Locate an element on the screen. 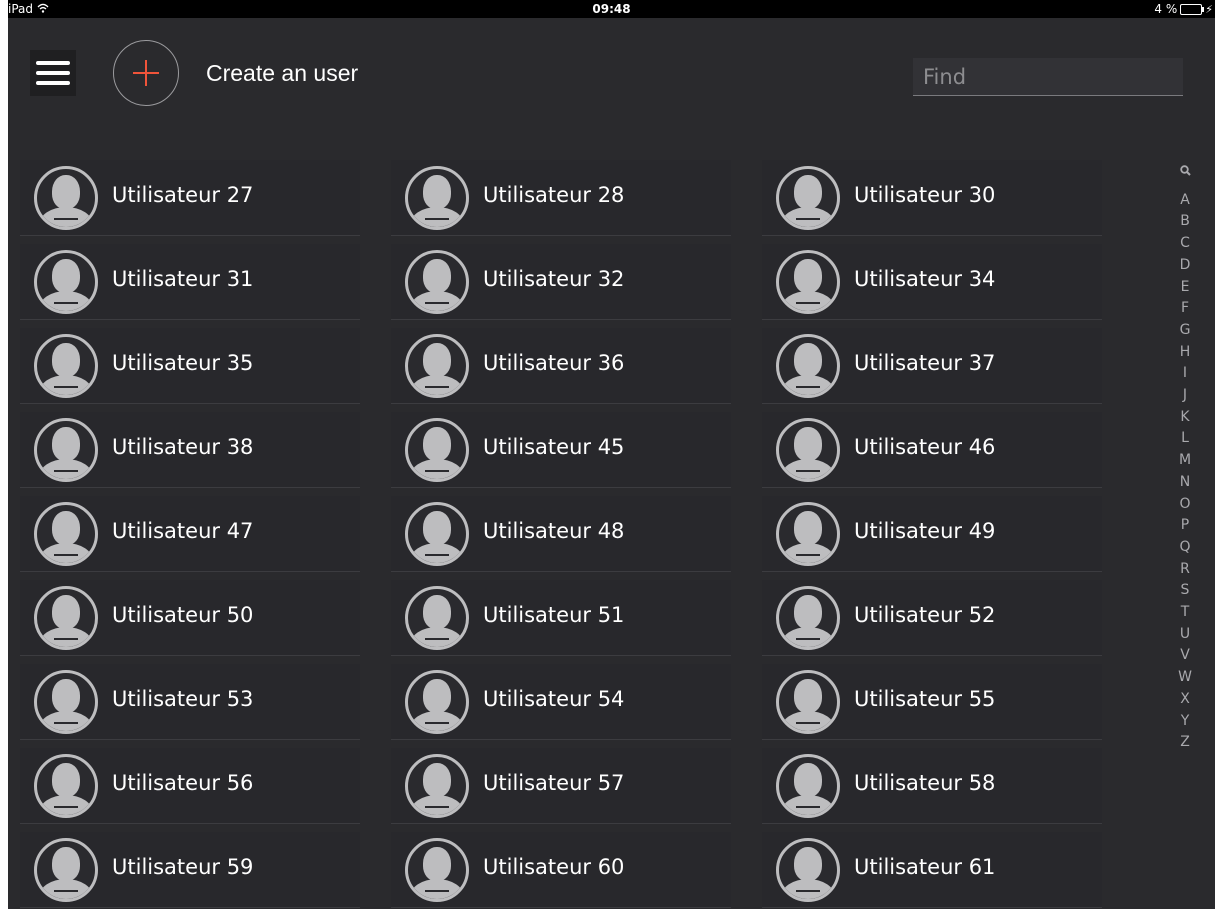  alphabet-letter: P is located at coordinates (1185, 526).